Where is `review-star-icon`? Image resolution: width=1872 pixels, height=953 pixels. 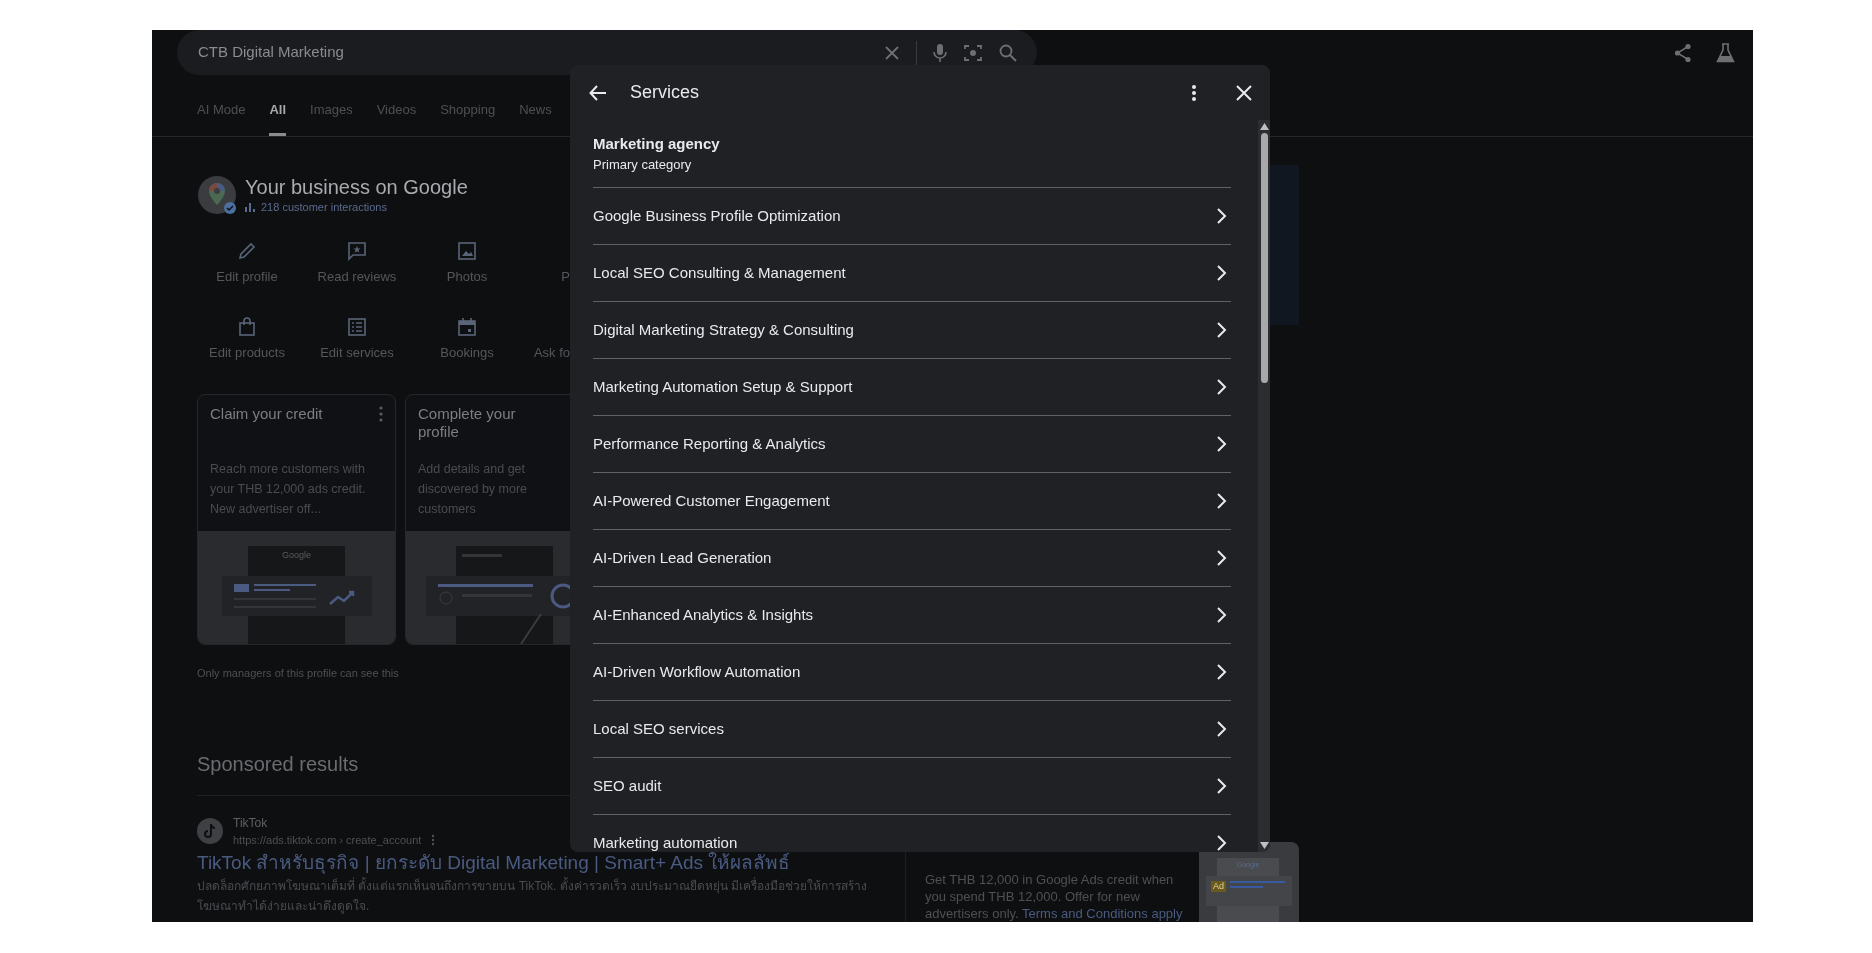 review-star-icon is located at coordinates (357, 250).